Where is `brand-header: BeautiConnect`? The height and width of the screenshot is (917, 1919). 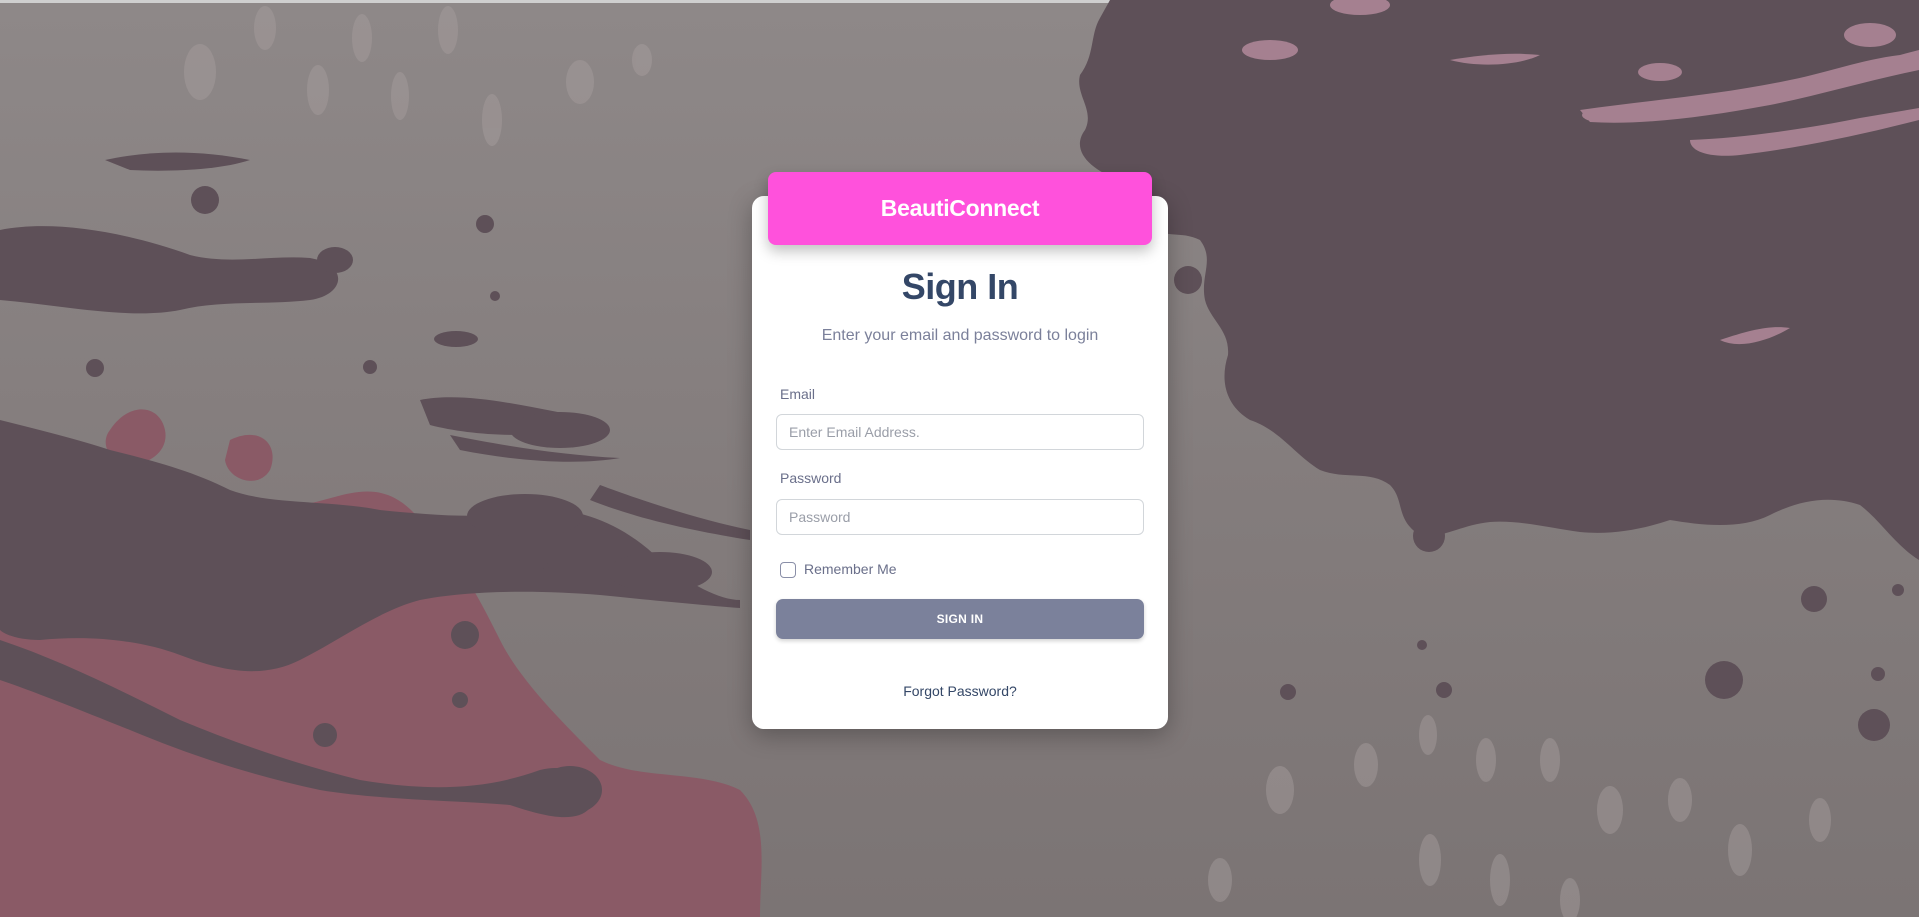 brand-header: BeautiConnect is located at coordinates (960, 208).